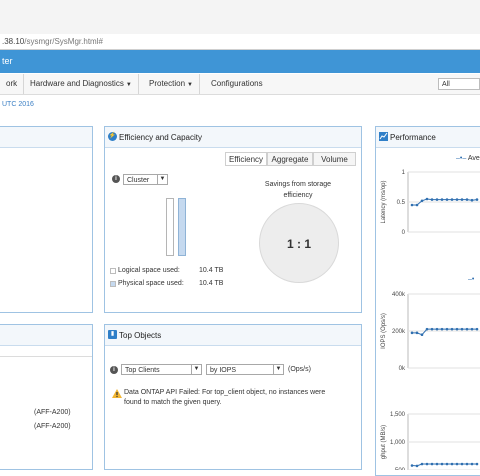  Describe the element at coordinates (384, 331) in the screenshot. I see `y-axis-label: IOPS (Ops/s)` at that location.